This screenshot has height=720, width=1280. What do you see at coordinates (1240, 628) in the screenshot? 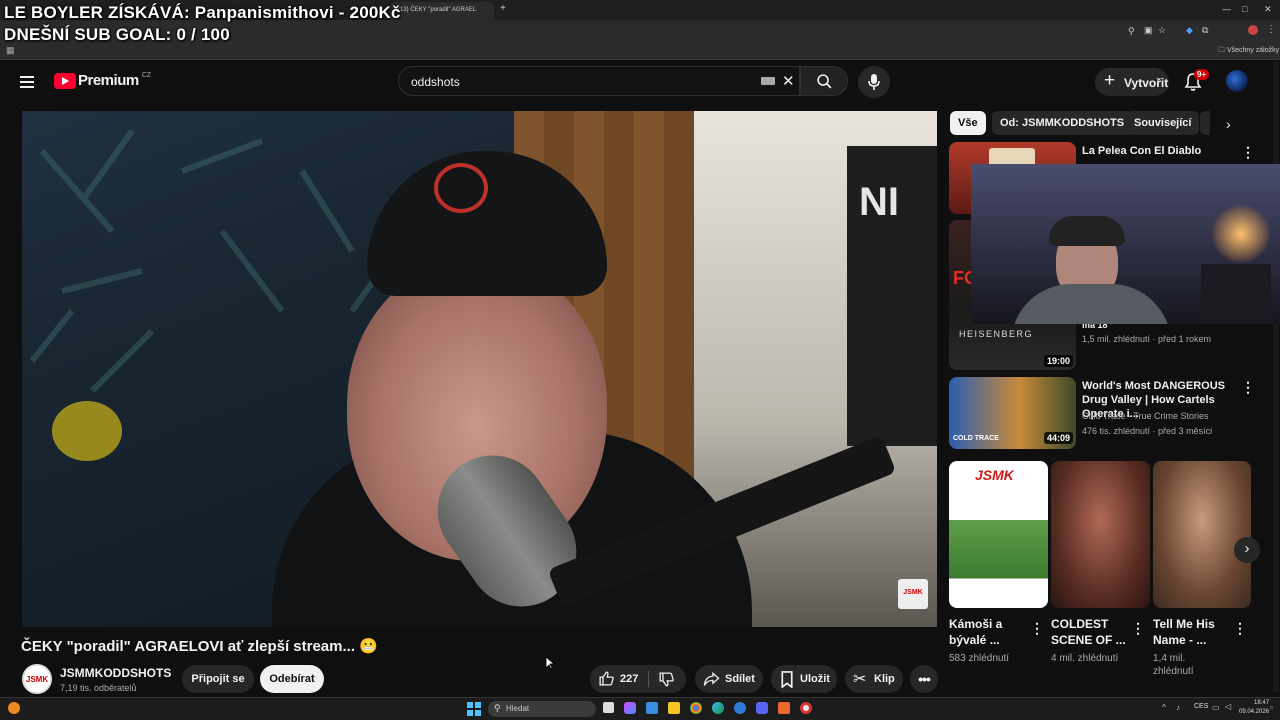
I see `short-more-icon-3: ⋮` at bounding box center [1240, 628].